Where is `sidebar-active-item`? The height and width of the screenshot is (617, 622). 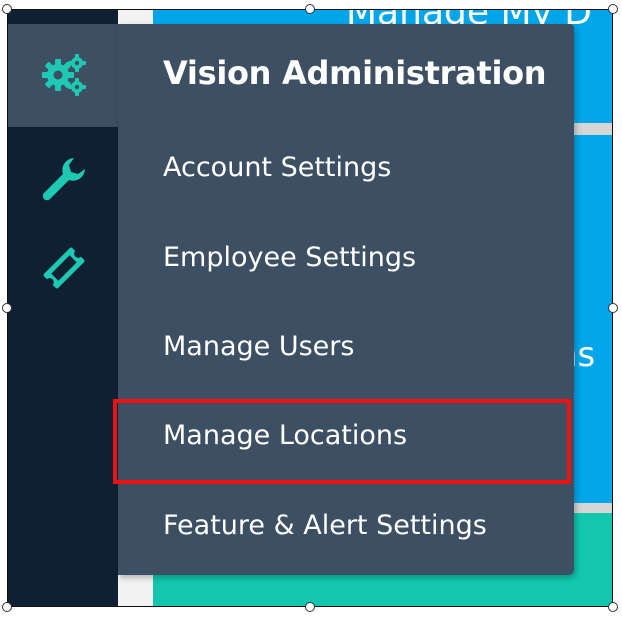
sidebar-active-item is located at coordinates (63, 75).